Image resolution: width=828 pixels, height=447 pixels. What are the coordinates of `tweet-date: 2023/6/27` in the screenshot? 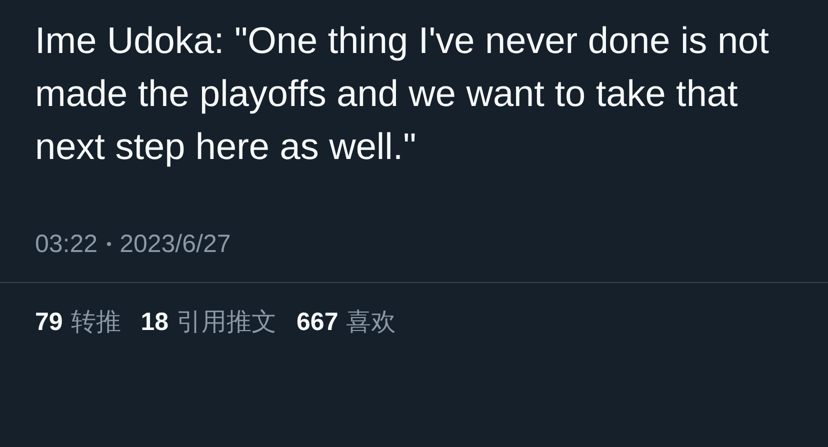 It's located at (175, 244).